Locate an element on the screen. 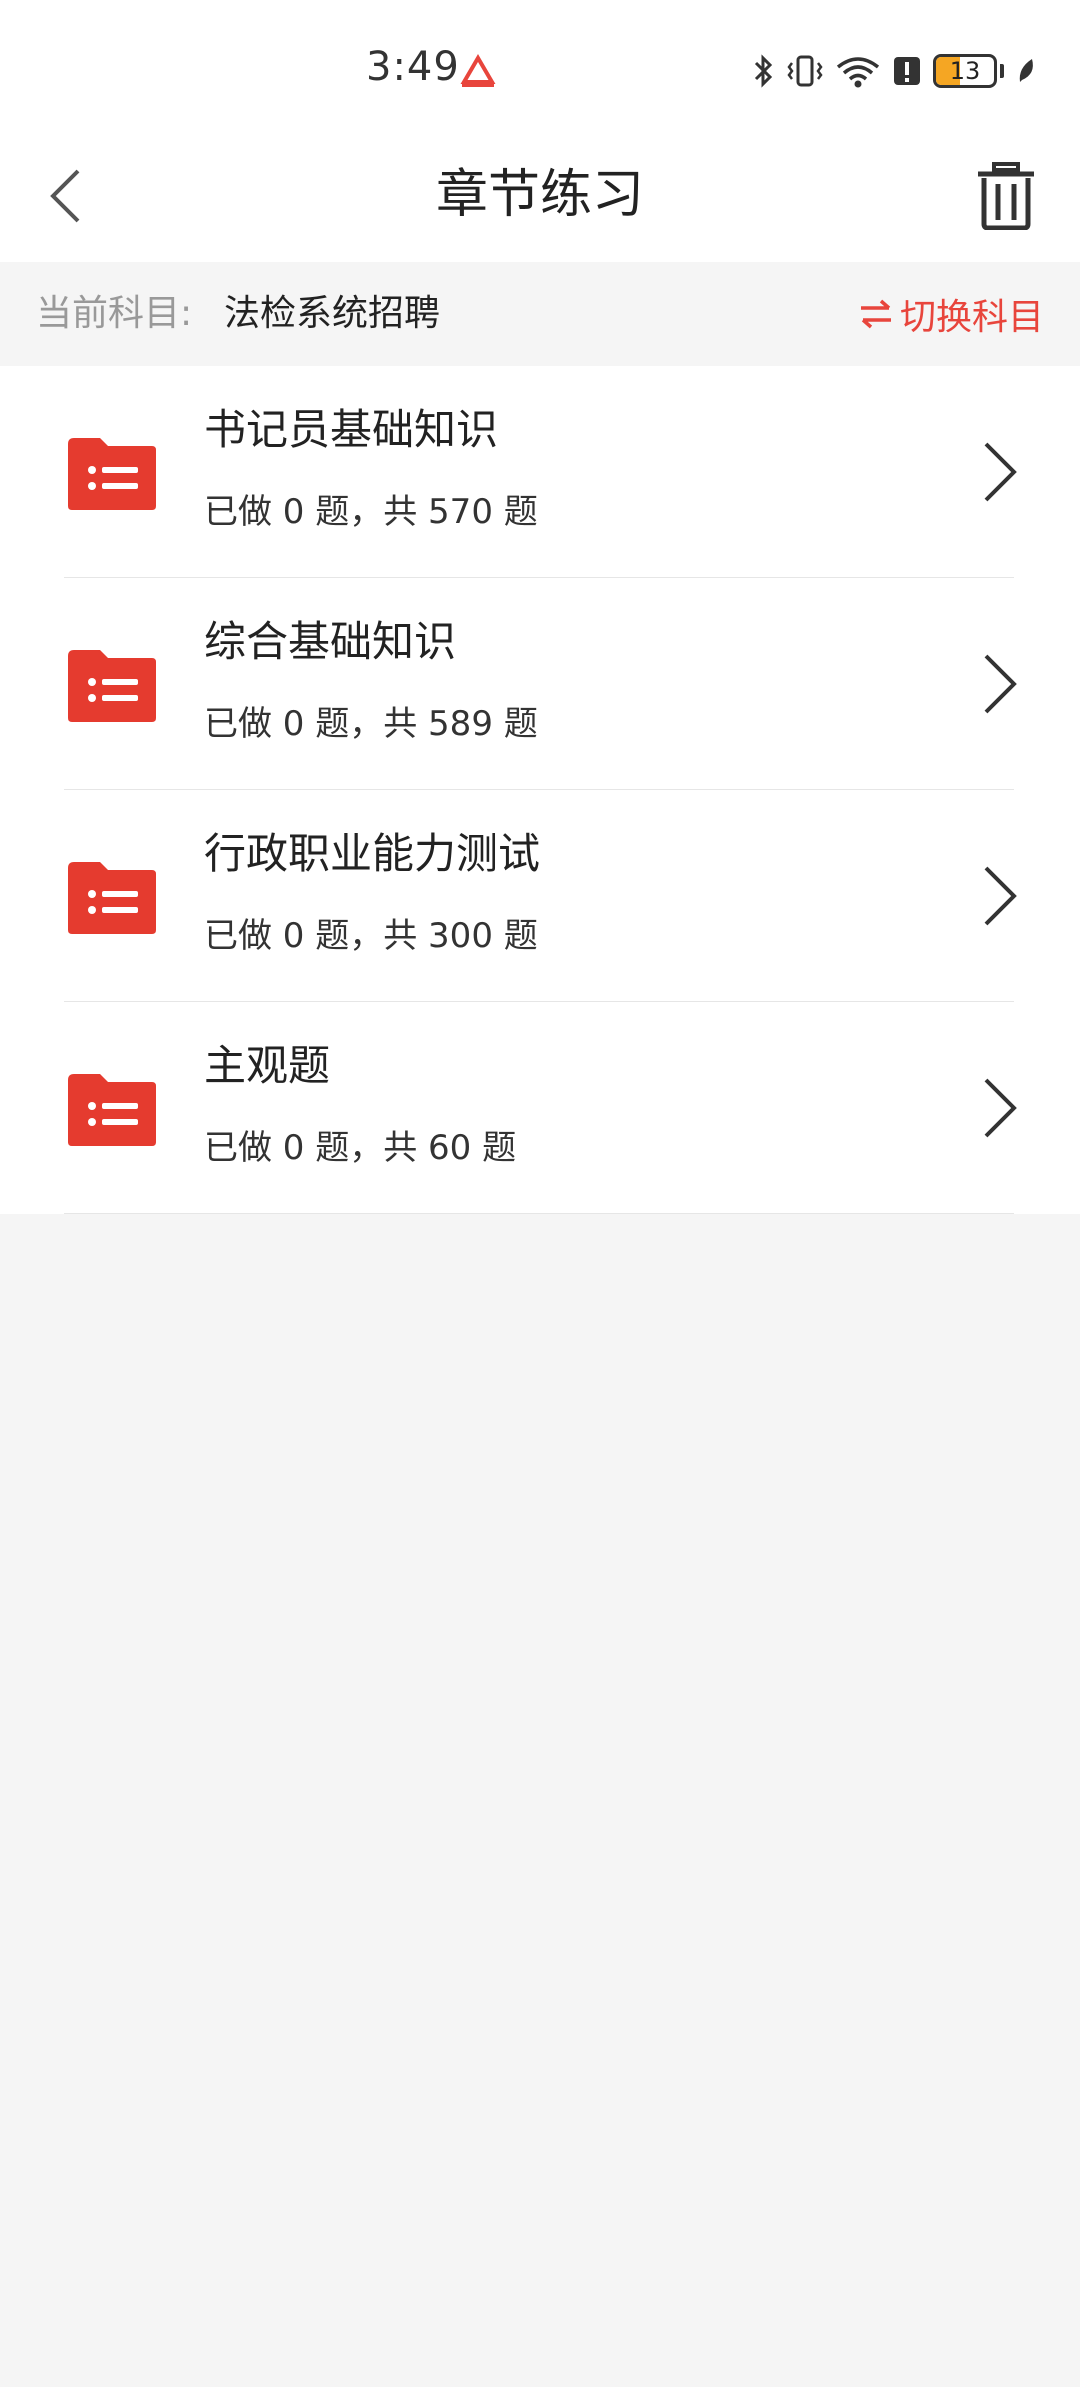  bluetooth-icon is located at coordinates (763, 71).